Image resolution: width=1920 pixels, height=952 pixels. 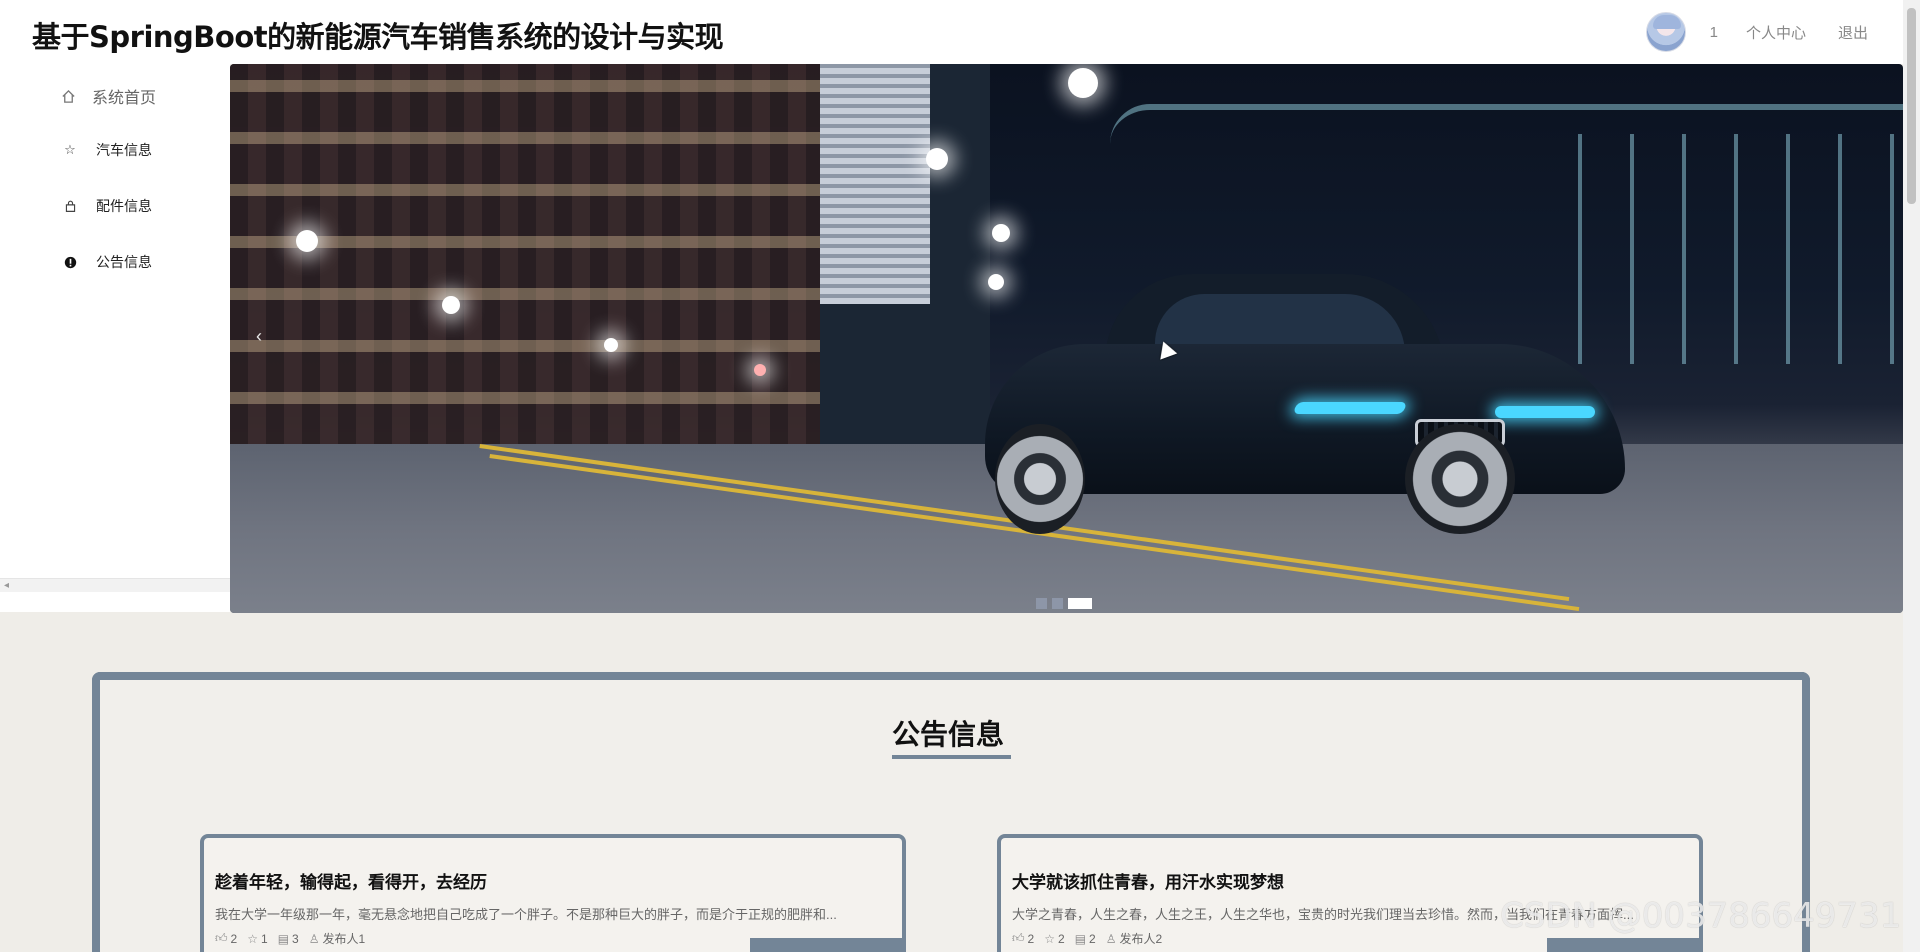 What do you see at coordinates (1701, 916) in the screenshot?
I see `watermark: CSDN @003786649731` at bounding box center [1701, 916].